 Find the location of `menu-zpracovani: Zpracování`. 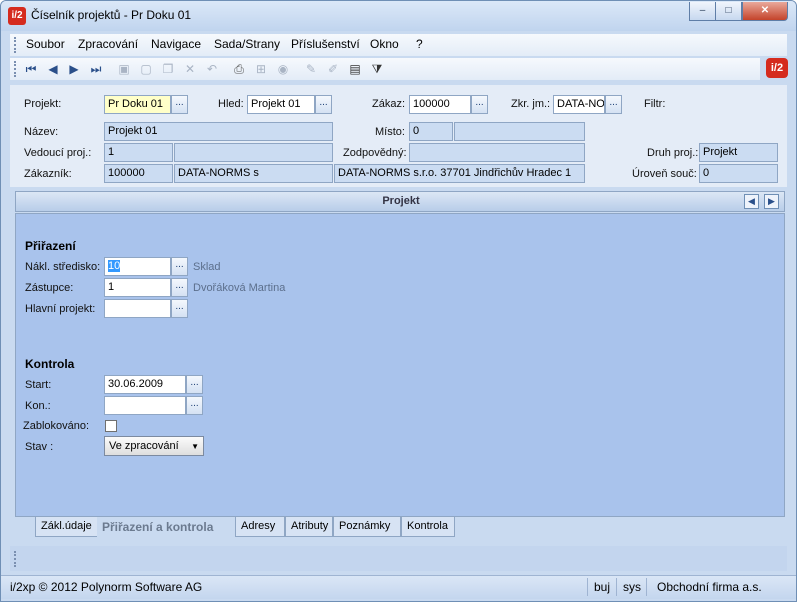

menu-zpracovani: Zpracování is located at coordinates (108, 44).